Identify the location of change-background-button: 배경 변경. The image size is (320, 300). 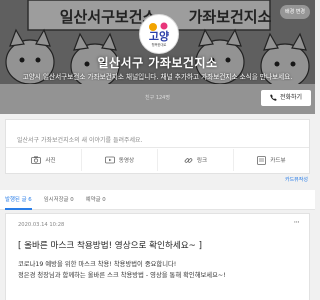
(295, 12).